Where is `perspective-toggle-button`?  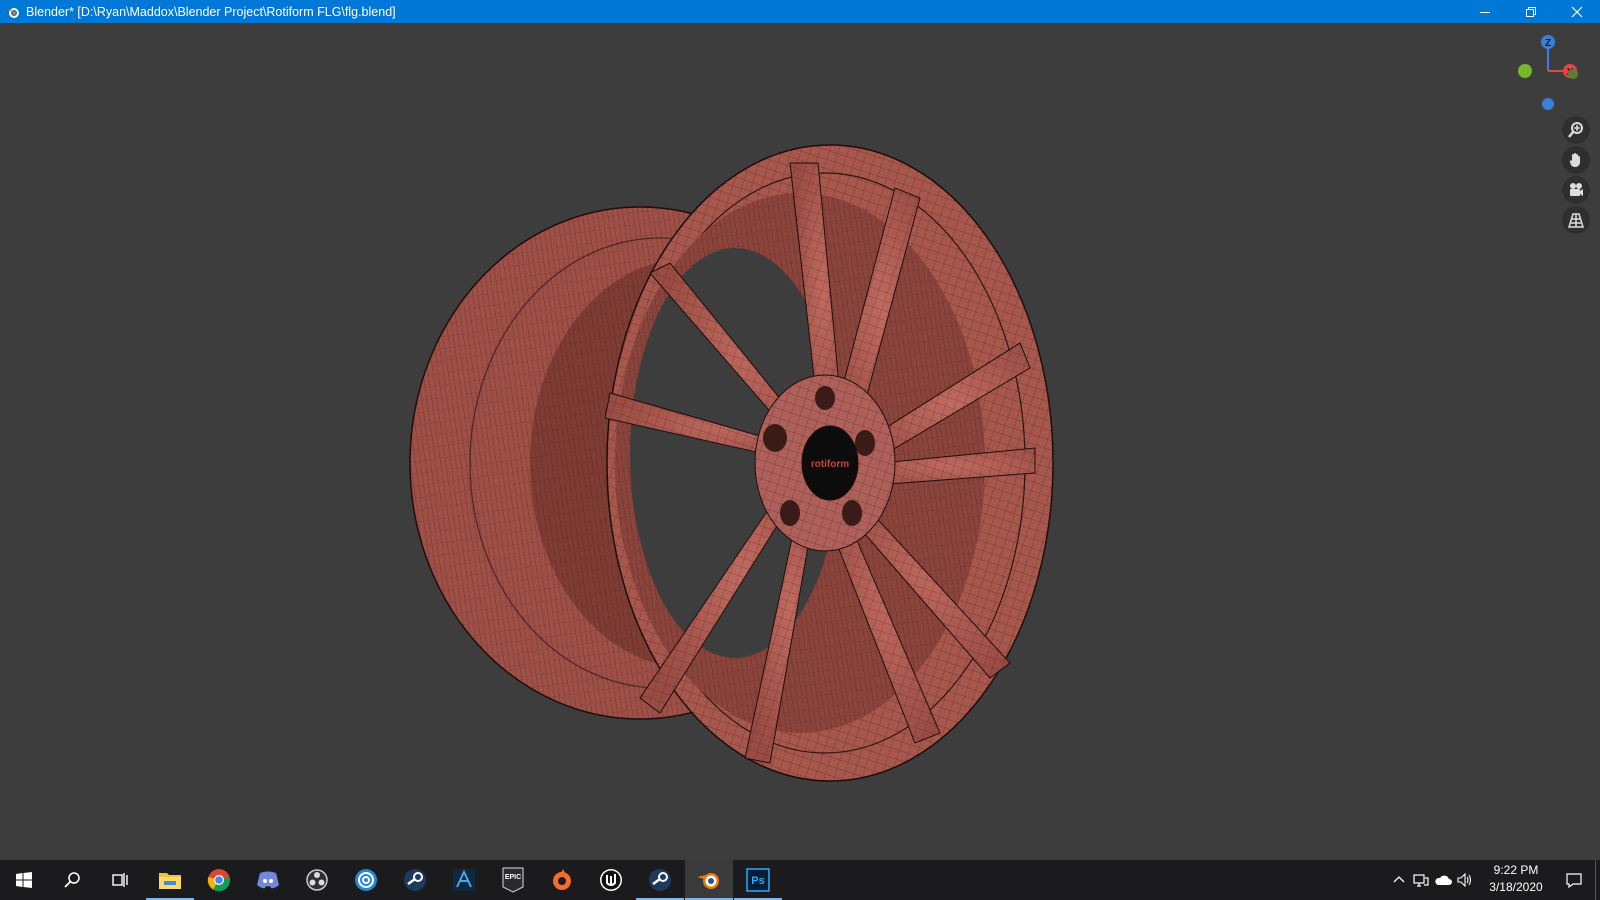
perspective-toggle-button is located at coordinates (1576, 220).